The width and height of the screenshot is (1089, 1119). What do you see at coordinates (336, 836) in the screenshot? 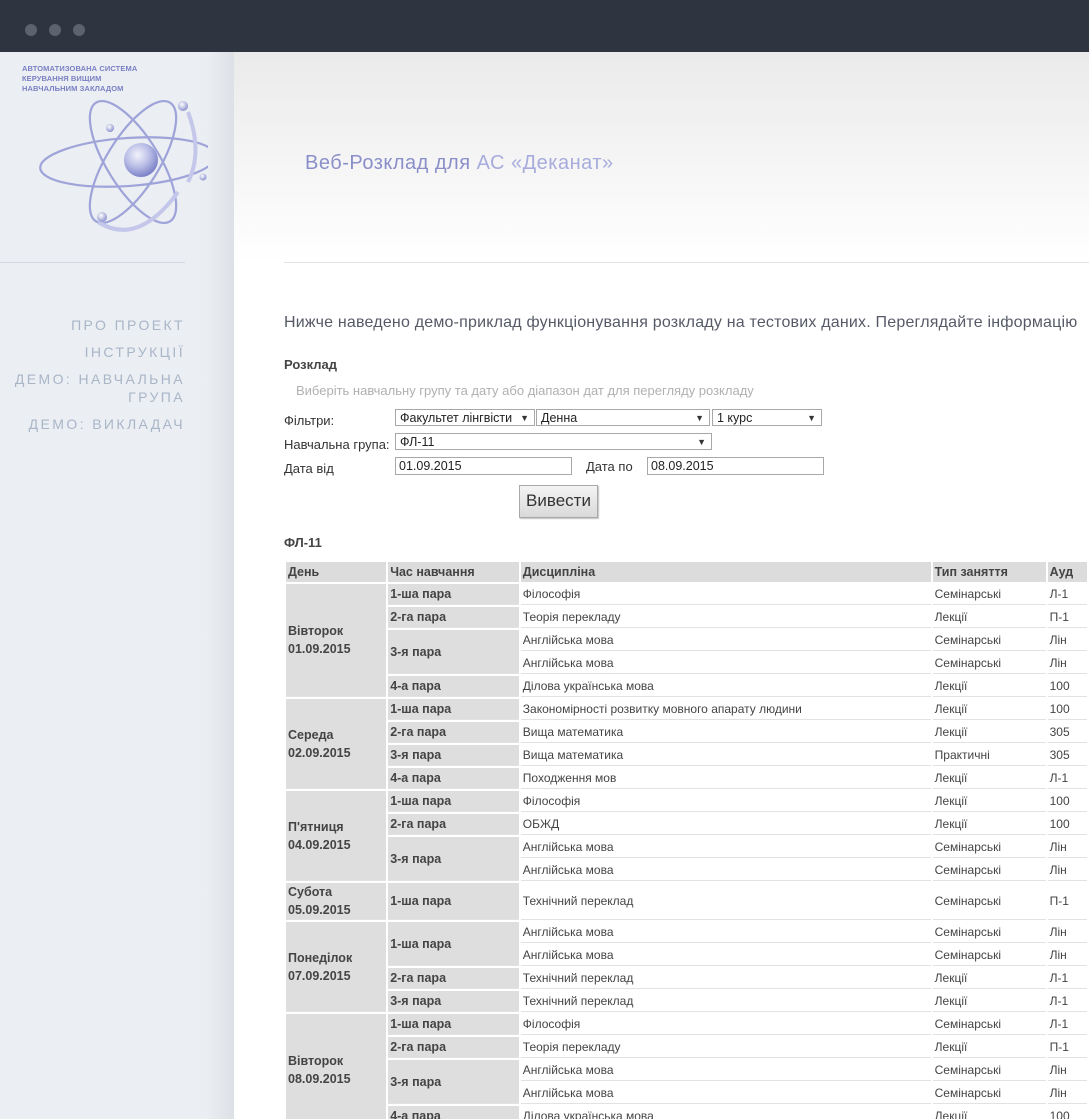
I see `day-cell: П'ятниця 04.09.2015` at bounding box center [336, 836].